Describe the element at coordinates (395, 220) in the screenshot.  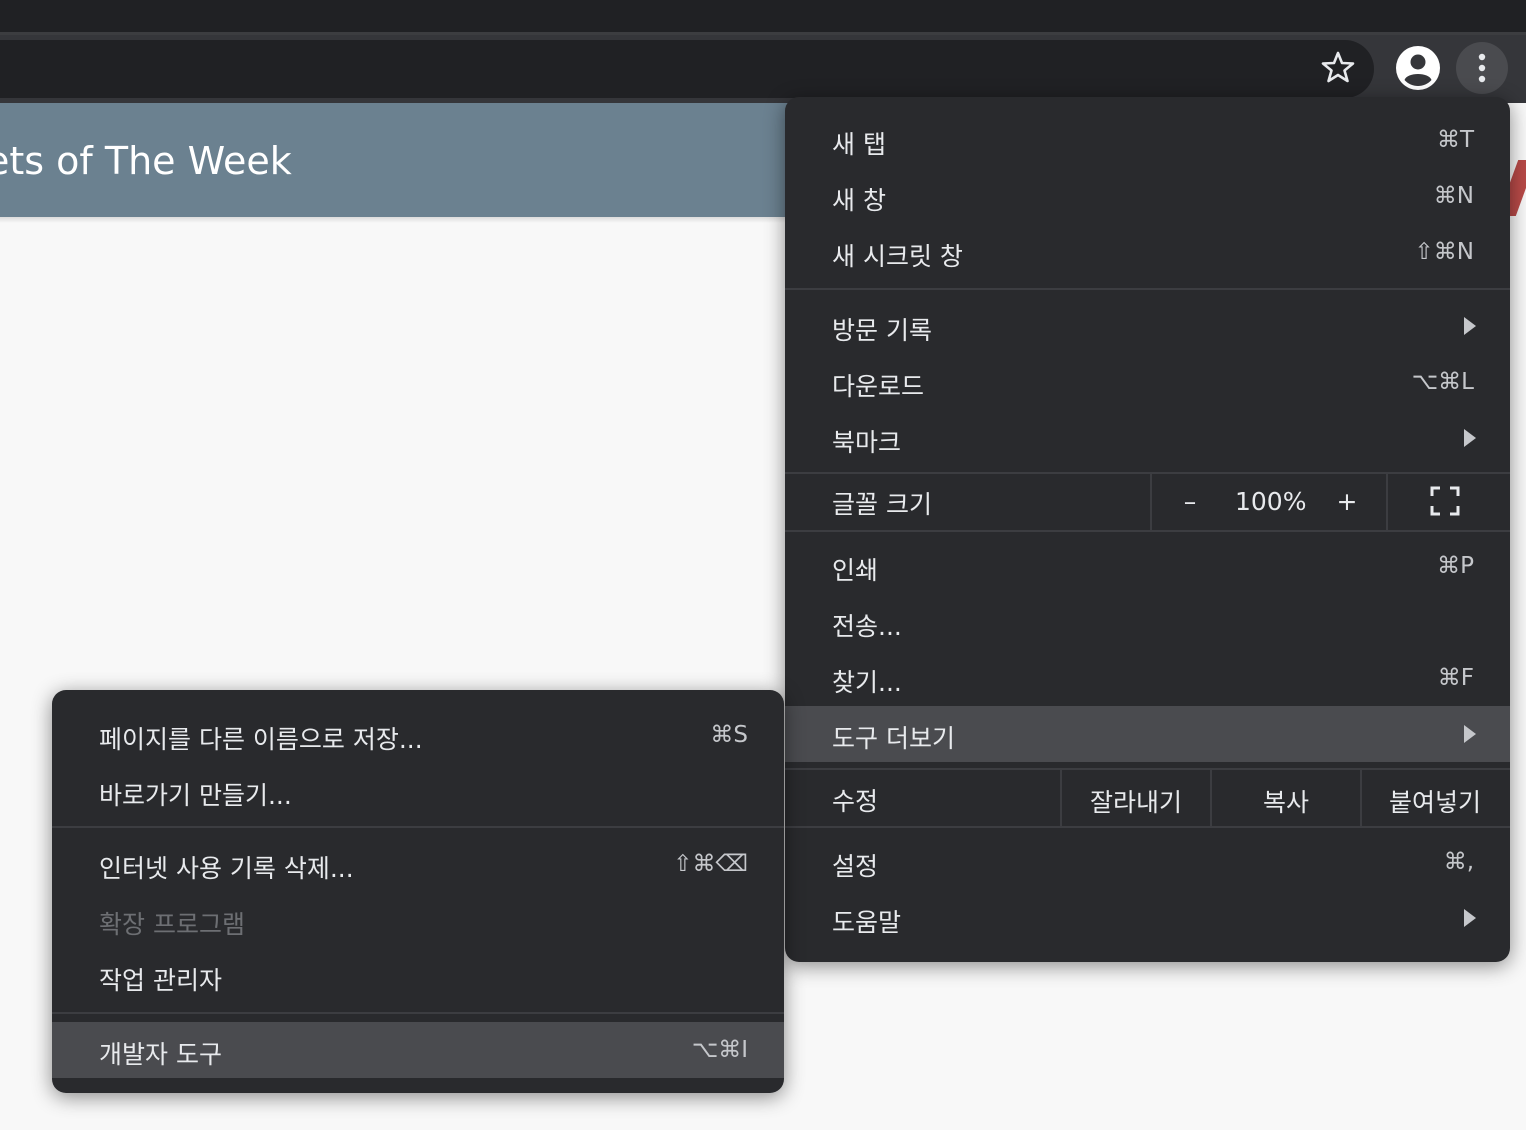
I see `banner-shadow` at that location.